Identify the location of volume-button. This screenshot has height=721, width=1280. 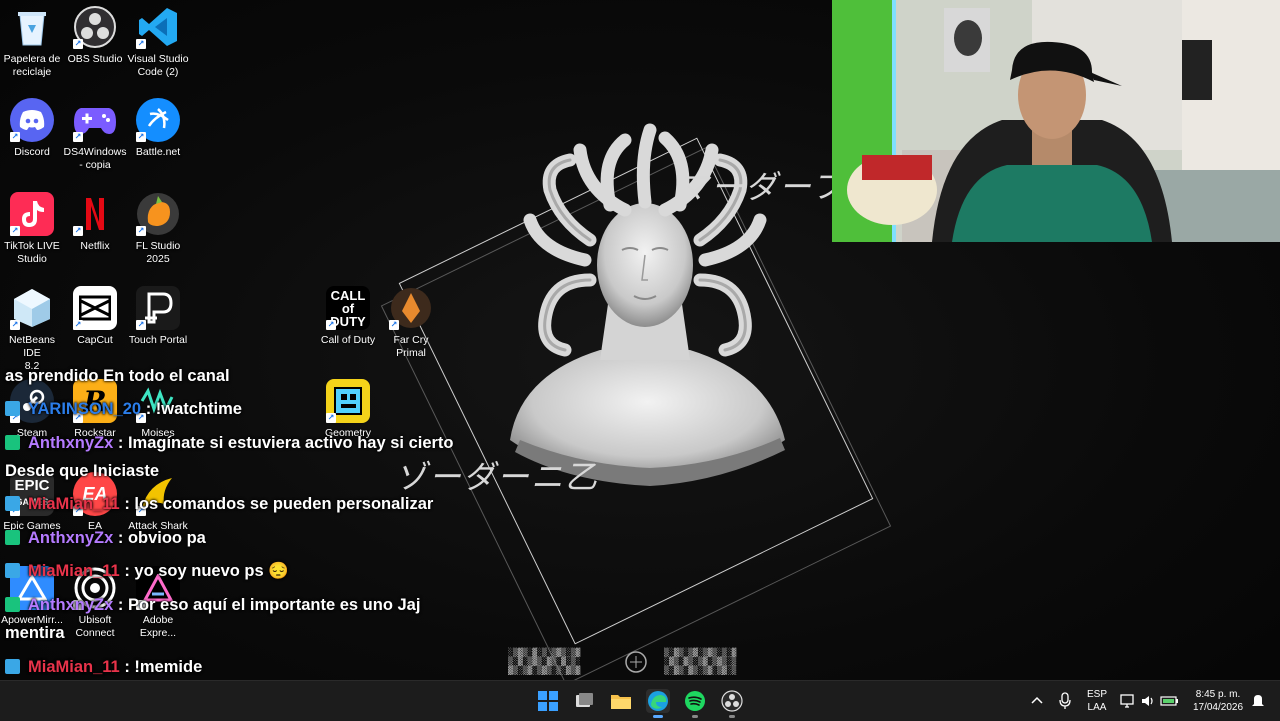
(1148, 703).